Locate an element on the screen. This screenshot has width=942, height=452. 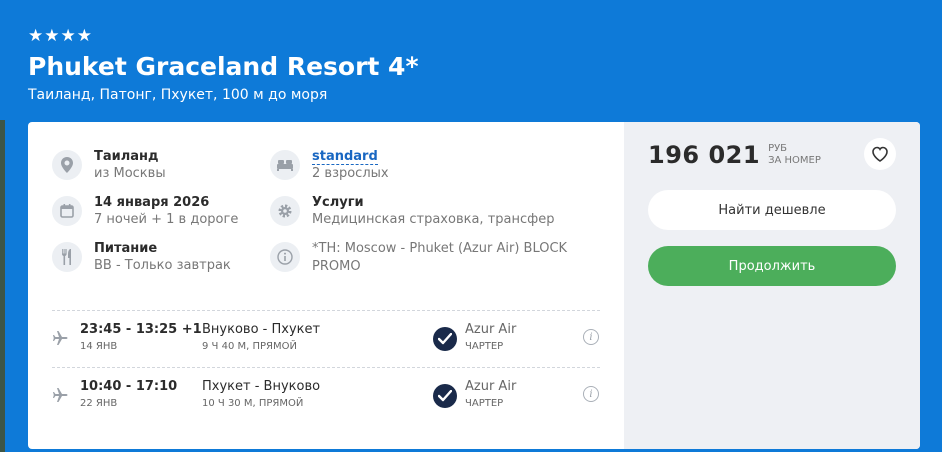
price-amount: 196 021 is located at coordinates (704, 155).